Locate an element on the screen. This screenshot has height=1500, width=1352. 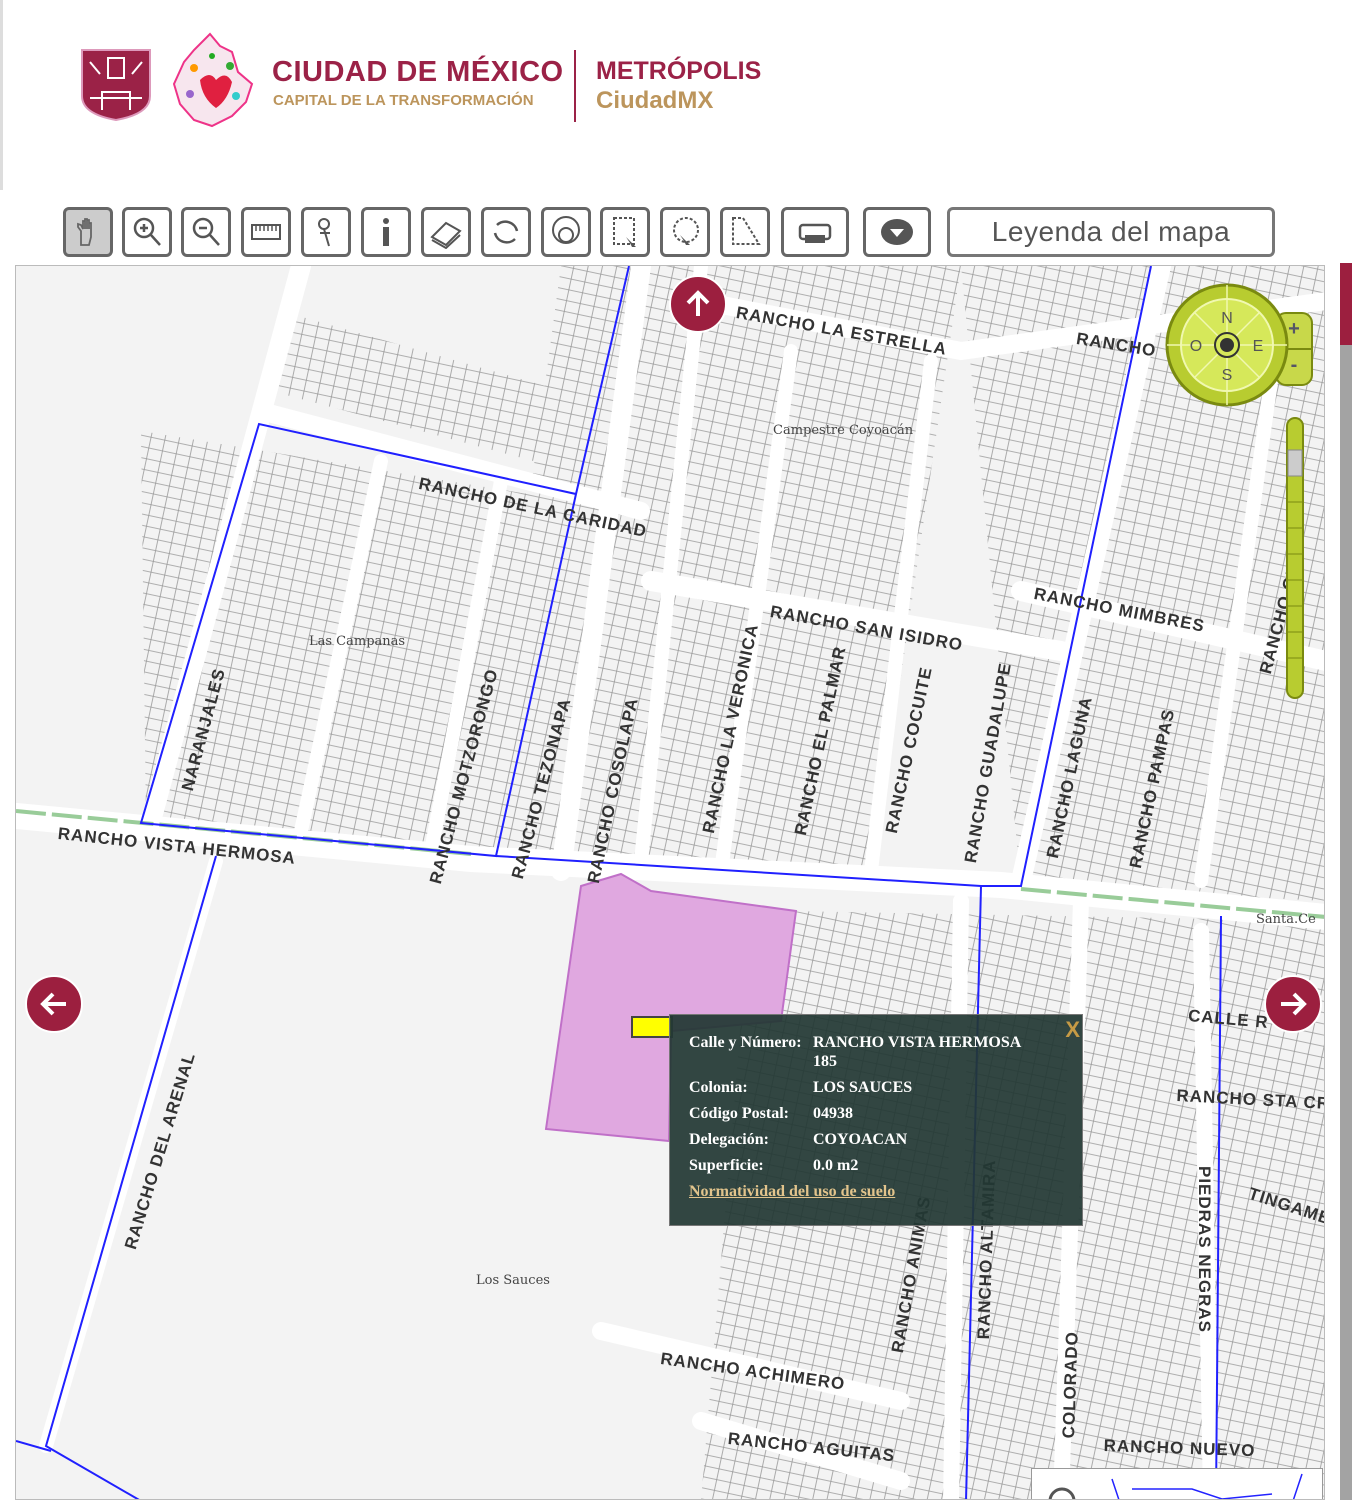
popup-label: Delegación: is located at coordinates (729, 1139).